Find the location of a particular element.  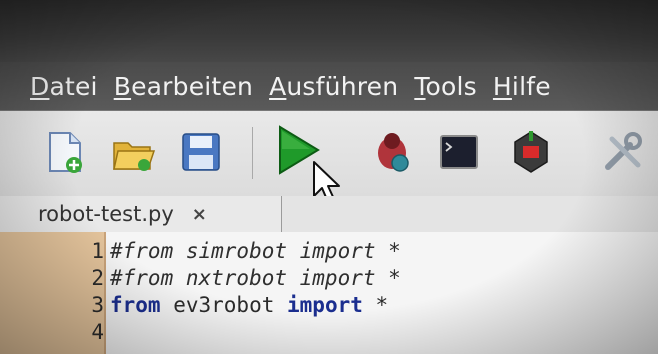

code-text: #from nxtrobot import * is located at coordinates (255, 278).